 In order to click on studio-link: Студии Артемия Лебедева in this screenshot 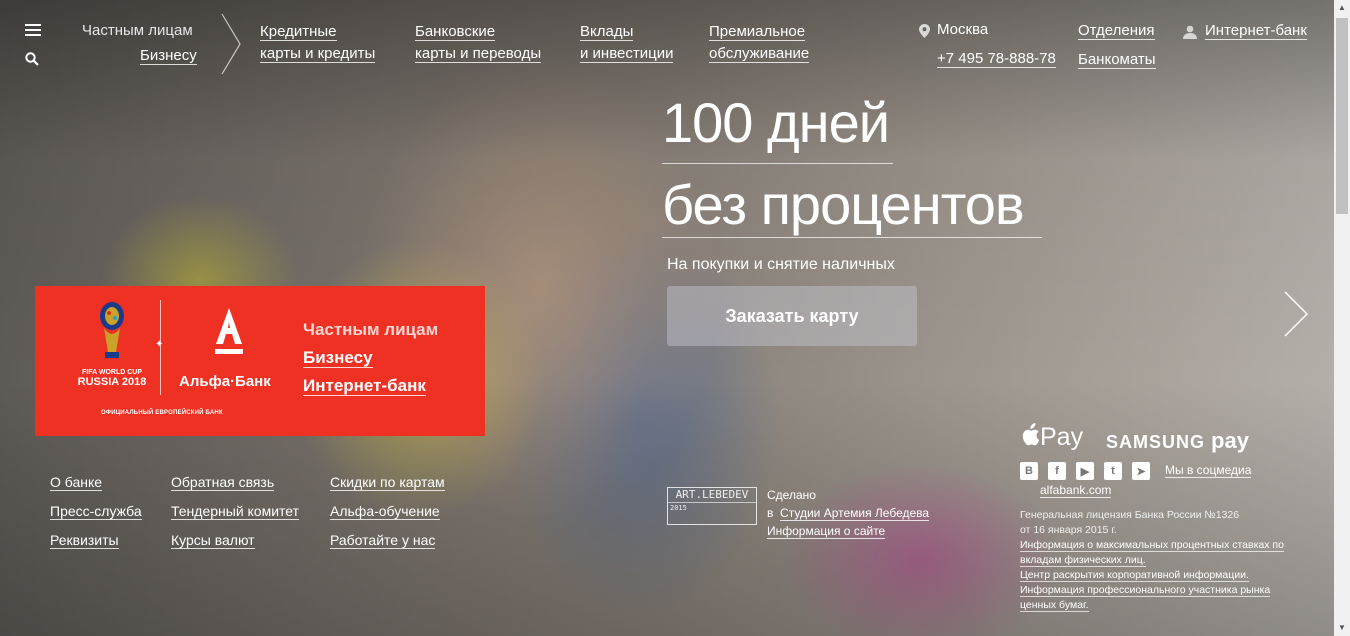, I will do `click(855, 513)`.